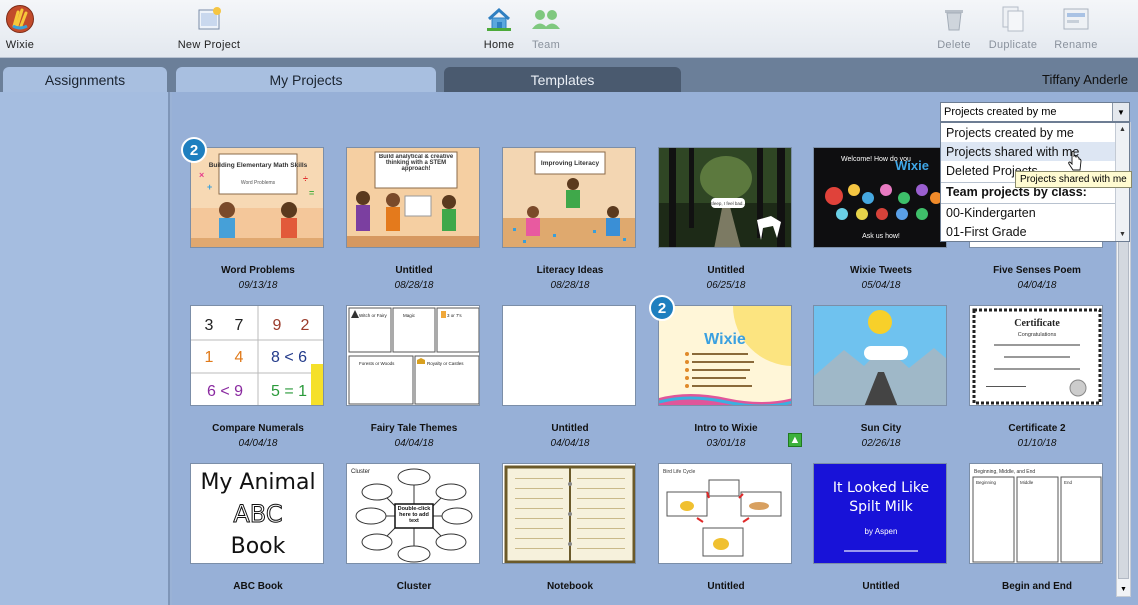 This screenshot has width=1138, height=605. What do you see at coordinates (257, 513) in the screenshot?
I see `project-thumbnail: My Animal ABC Book` at bounding box center [257, 513].